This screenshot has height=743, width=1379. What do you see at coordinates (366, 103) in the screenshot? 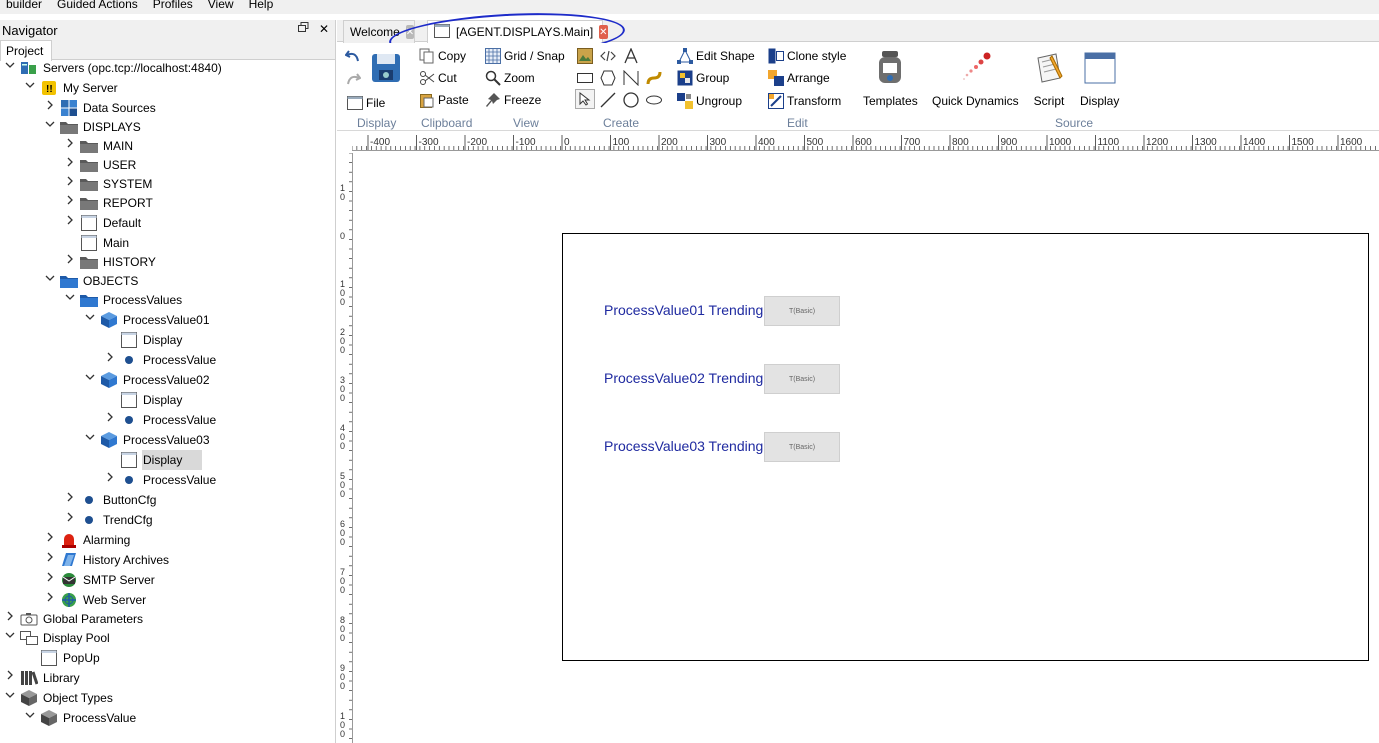
I see `file-button: File` at bounding box center [366, 103].